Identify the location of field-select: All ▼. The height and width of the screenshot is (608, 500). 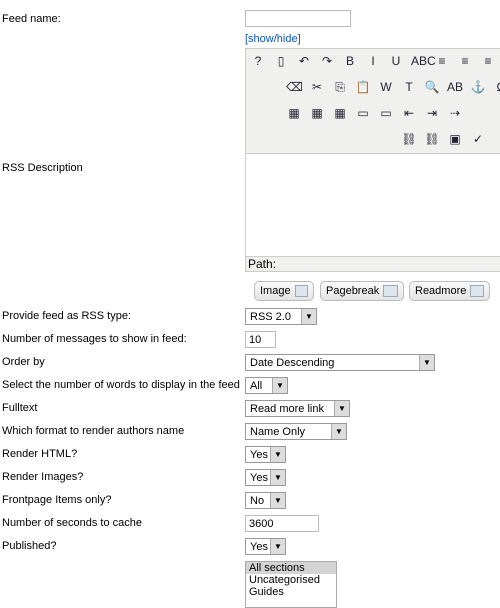
(266, 385).